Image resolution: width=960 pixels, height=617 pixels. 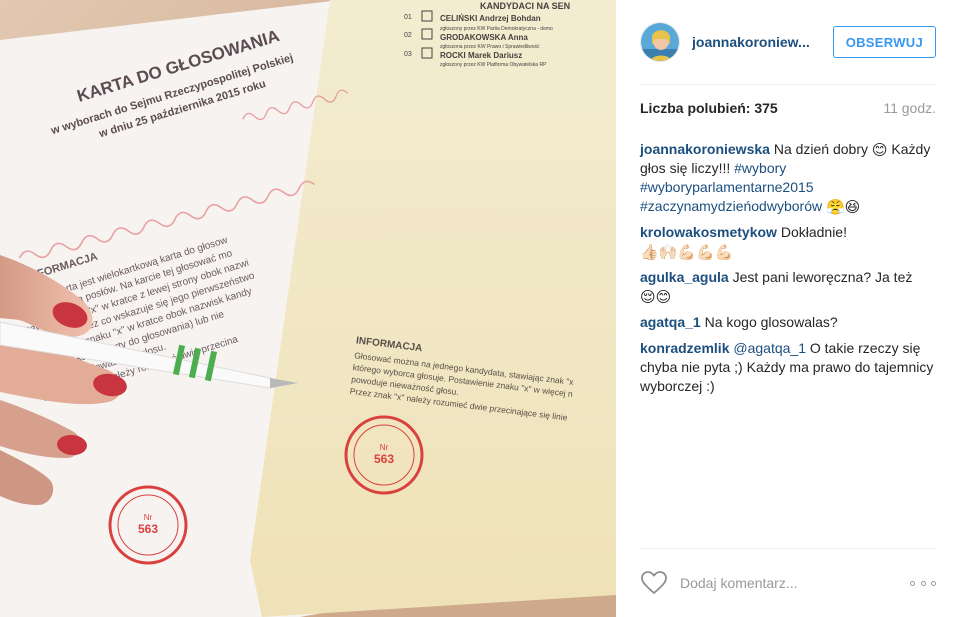 I want to click on comment-author: agulka_agula, so click(x=684, y=277).